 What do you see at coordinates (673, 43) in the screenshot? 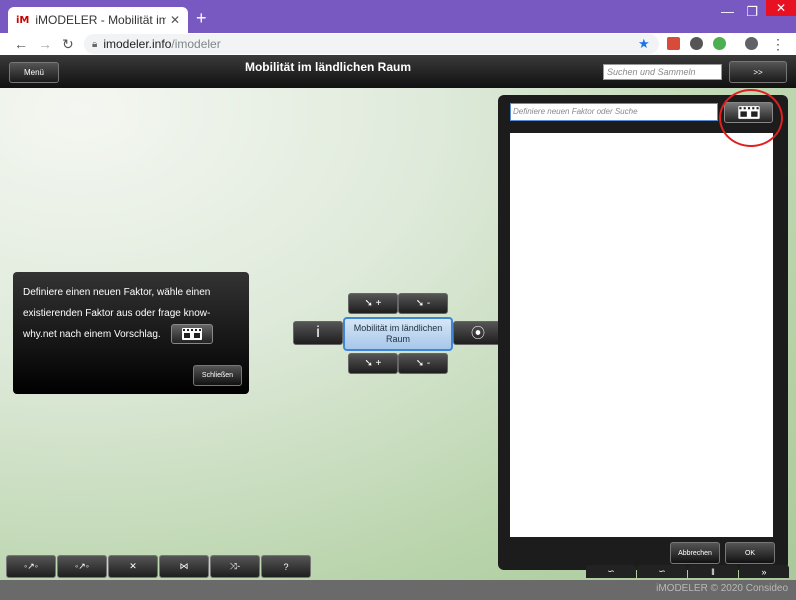
I see `pdf-extension-icon` at bounding box center [673, 43].